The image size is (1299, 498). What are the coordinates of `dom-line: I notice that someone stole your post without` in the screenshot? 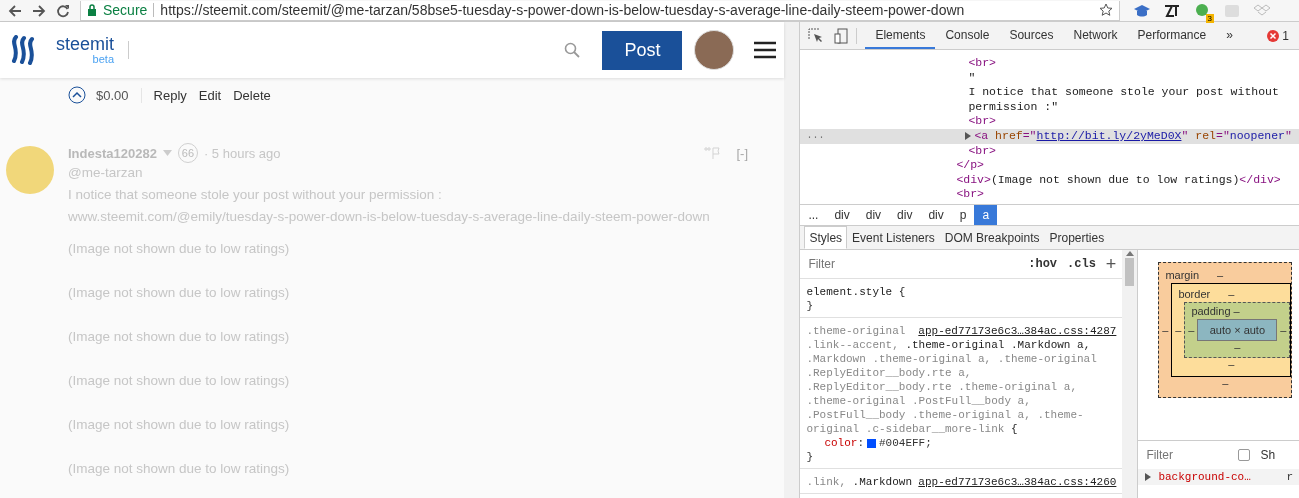 It's located at (1049, 92).